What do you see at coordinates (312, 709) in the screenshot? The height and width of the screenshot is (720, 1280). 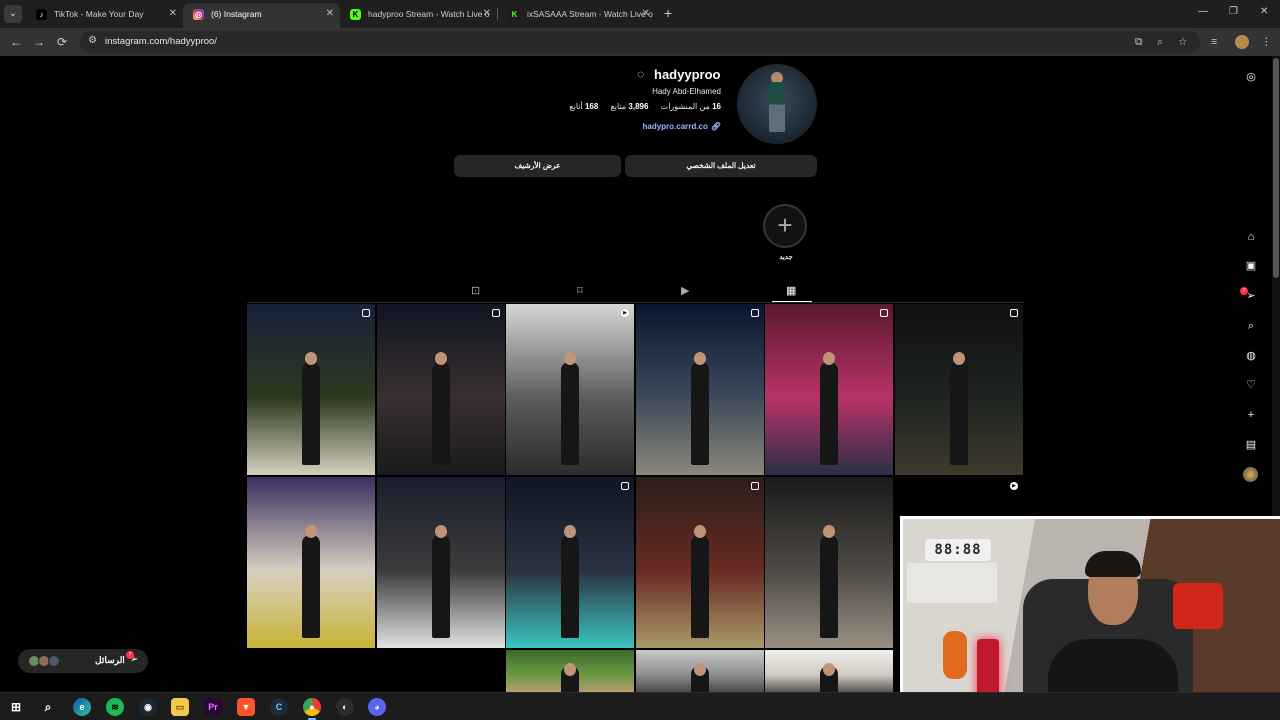 I see `chrome-icon: ●` at bounding box center [312, 709].